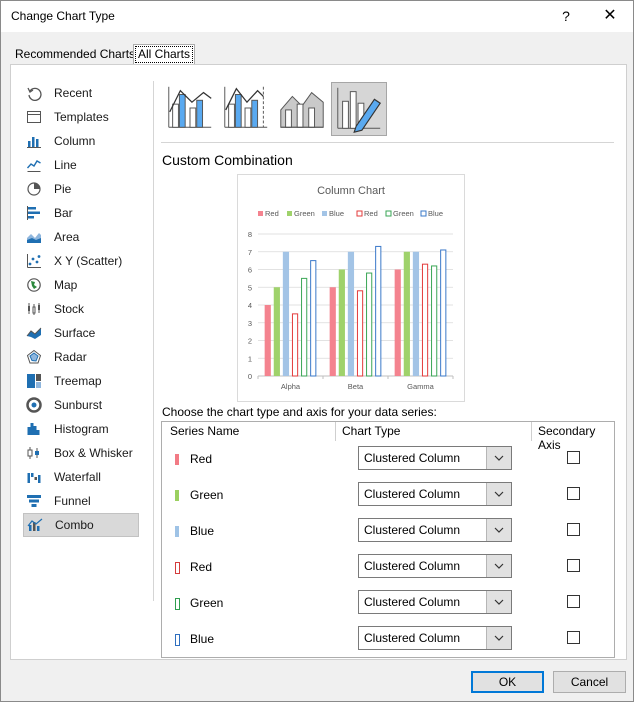 This screenshot has width=634, height=702. What do you see at coordinates (250, 287) in the screenshot?
I see `y-tick-label: 5` at bounding box center [250, 287].